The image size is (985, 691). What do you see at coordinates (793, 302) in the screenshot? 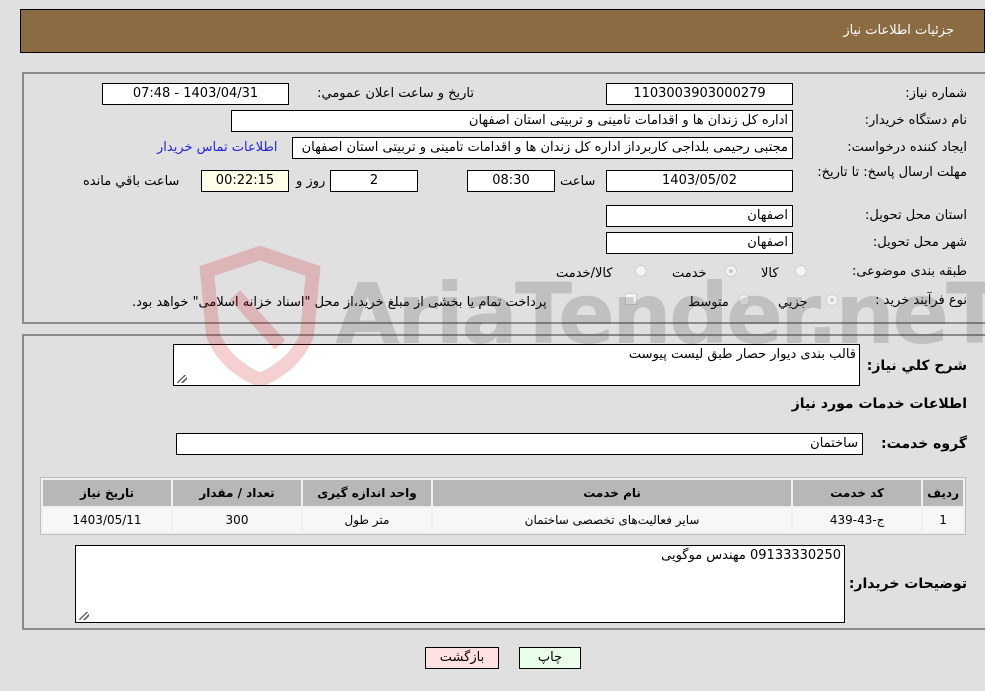
I see `process-option-minor: جزيي` at bounding box center [793, 302].